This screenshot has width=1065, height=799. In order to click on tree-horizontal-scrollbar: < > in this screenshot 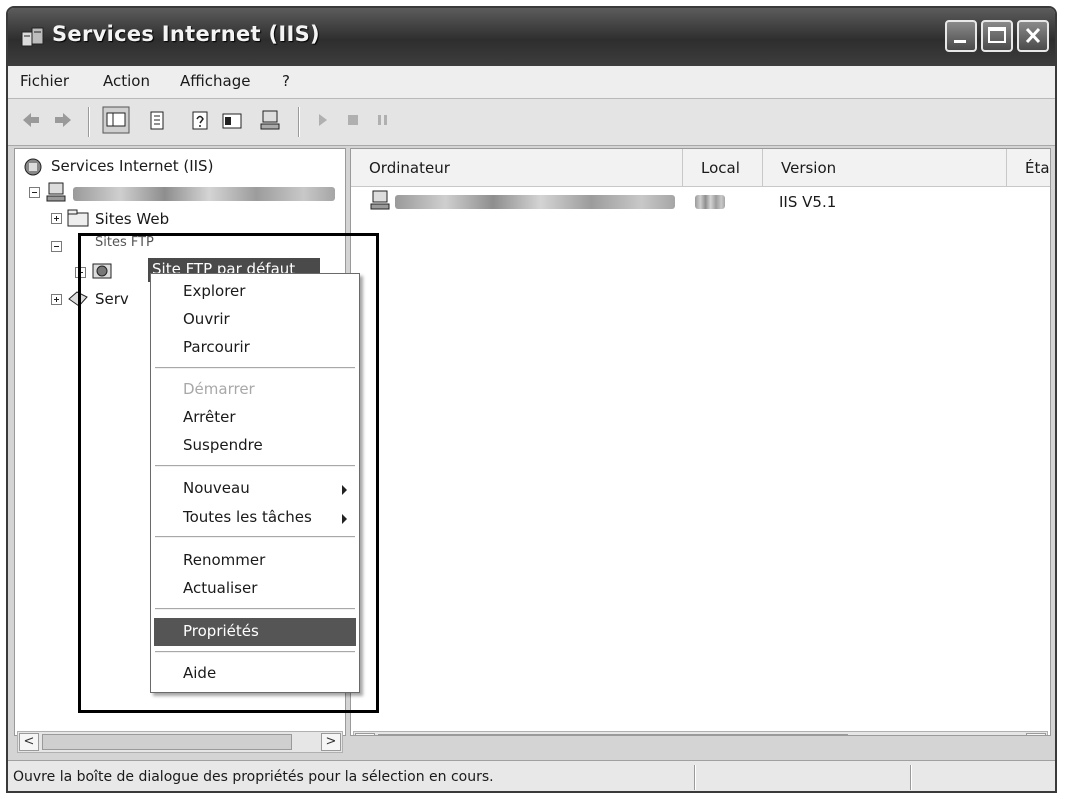, I will do `click(180, 742)`.